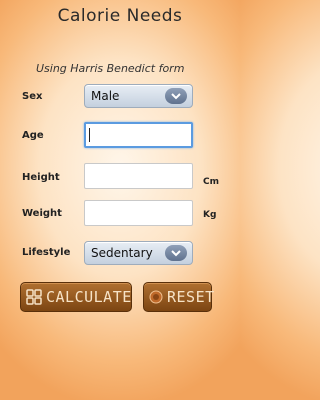 This screenshot has width=320, height=400. What do you see at coordinates (105, 96) in the screenshot?
I see `sex-value: Male` at bounding box center [105, 96].